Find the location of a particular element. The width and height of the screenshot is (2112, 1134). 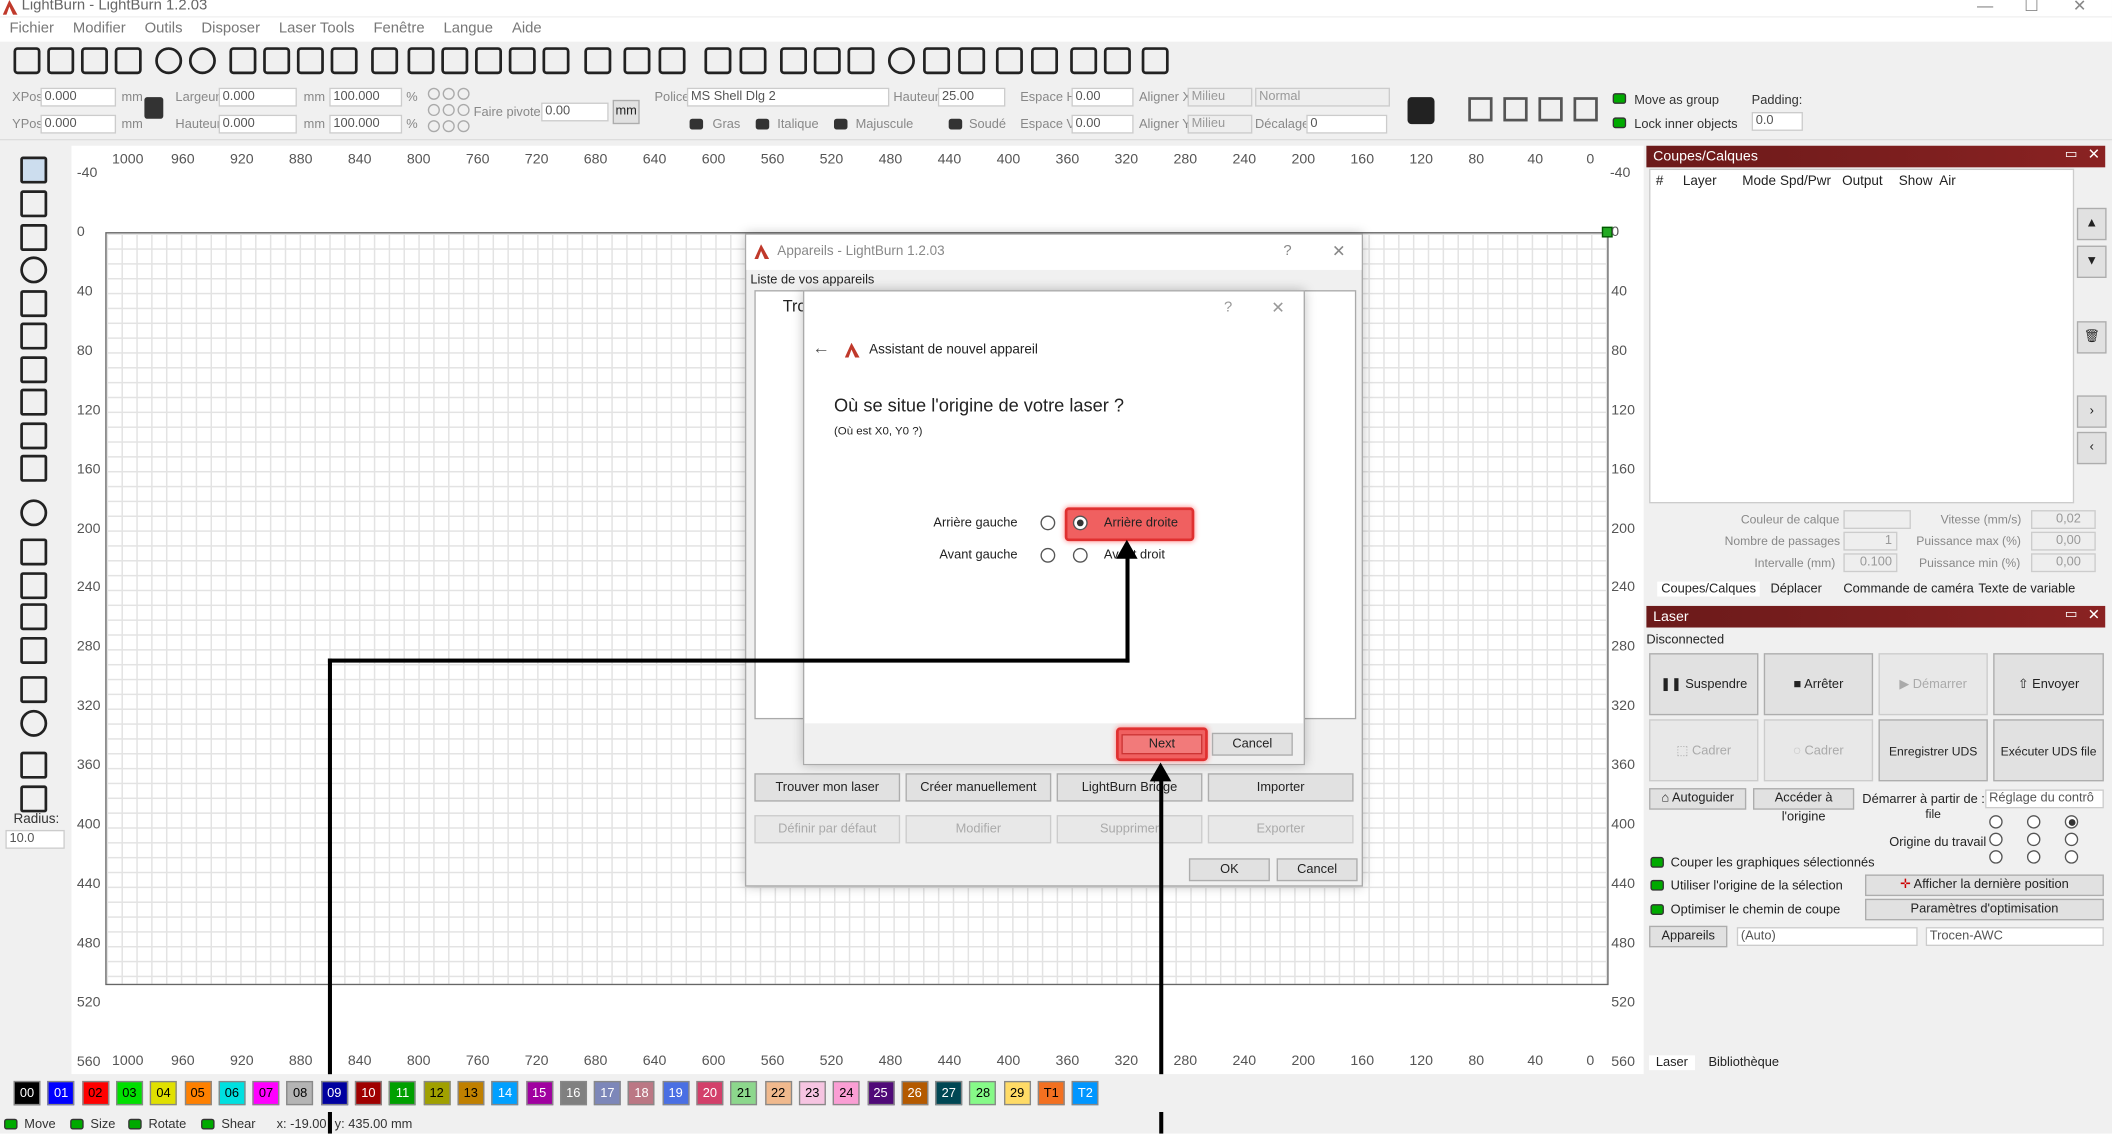

space-v-input: 0.00 is located at coordinates (1102, 124).